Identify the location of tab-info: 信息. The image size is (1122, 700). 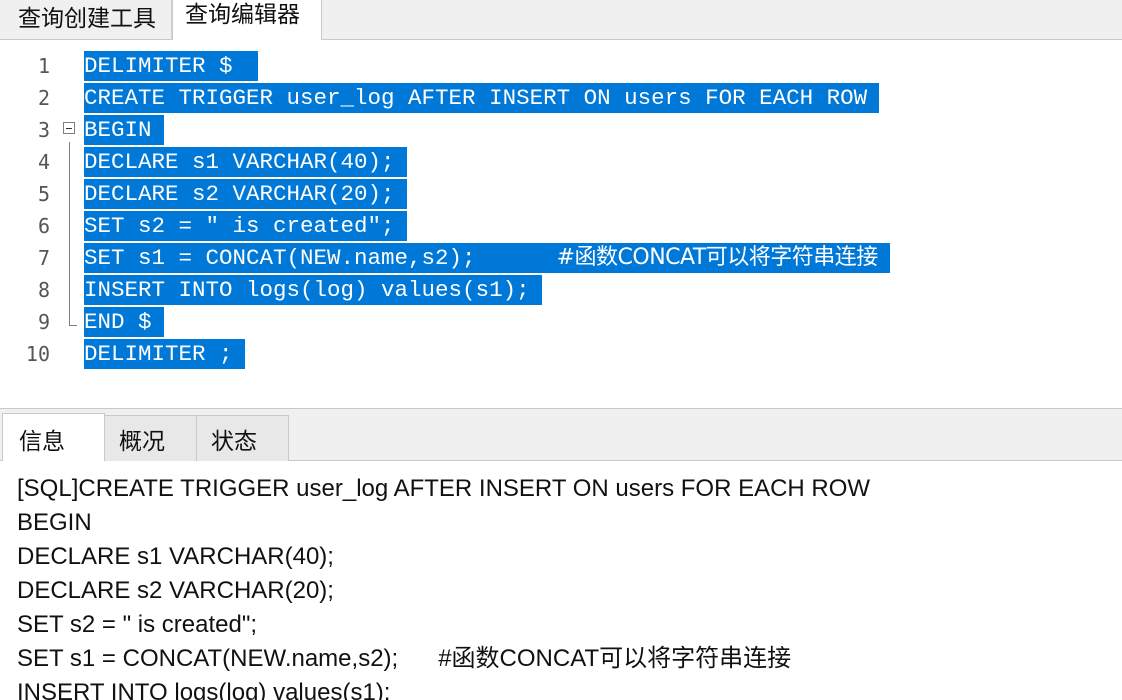
(53, 437).